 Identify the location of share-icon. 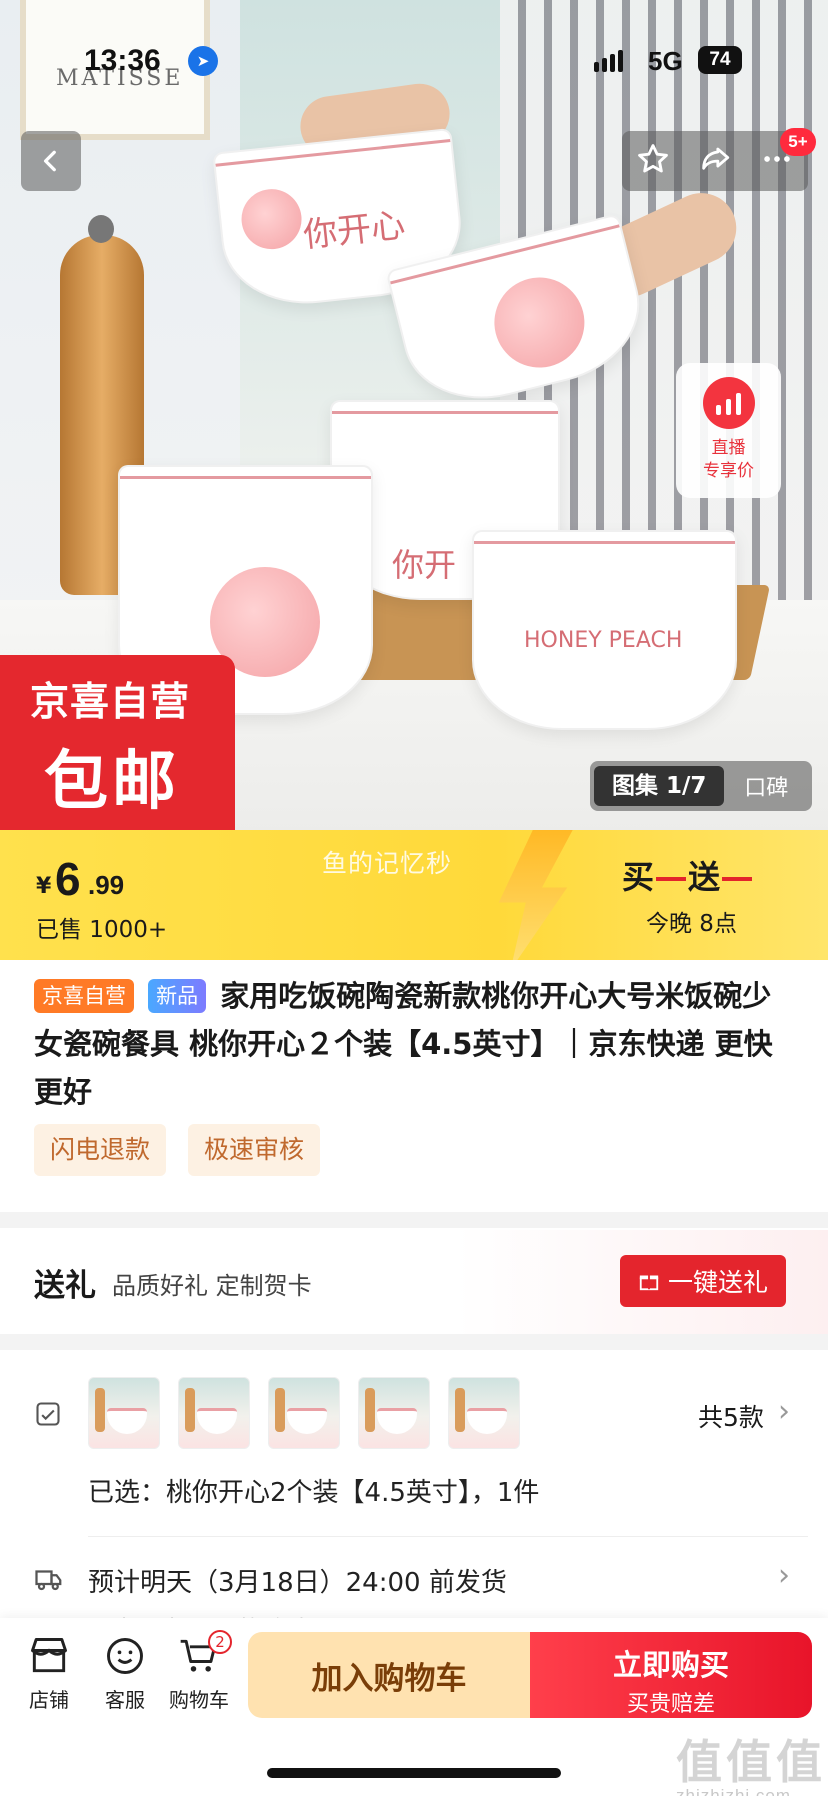
(716, 158).